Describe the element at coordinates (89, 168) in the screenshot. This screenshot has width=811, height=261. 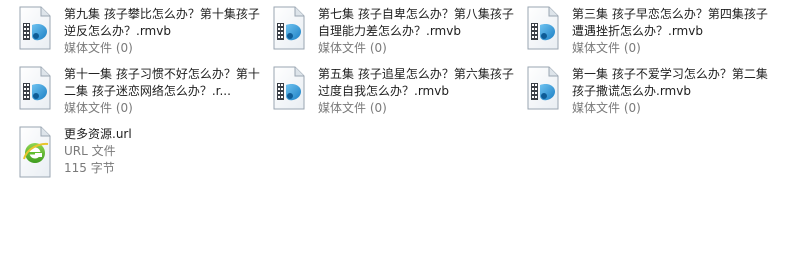
I see `file-size: 115 字节` at that location.